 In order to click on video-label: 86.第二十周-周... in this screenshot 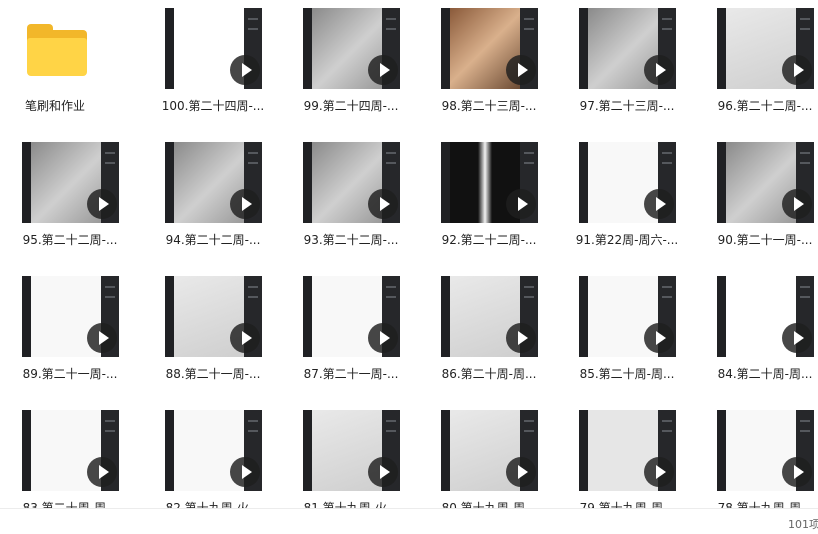, I will do `click(489, 374)`.